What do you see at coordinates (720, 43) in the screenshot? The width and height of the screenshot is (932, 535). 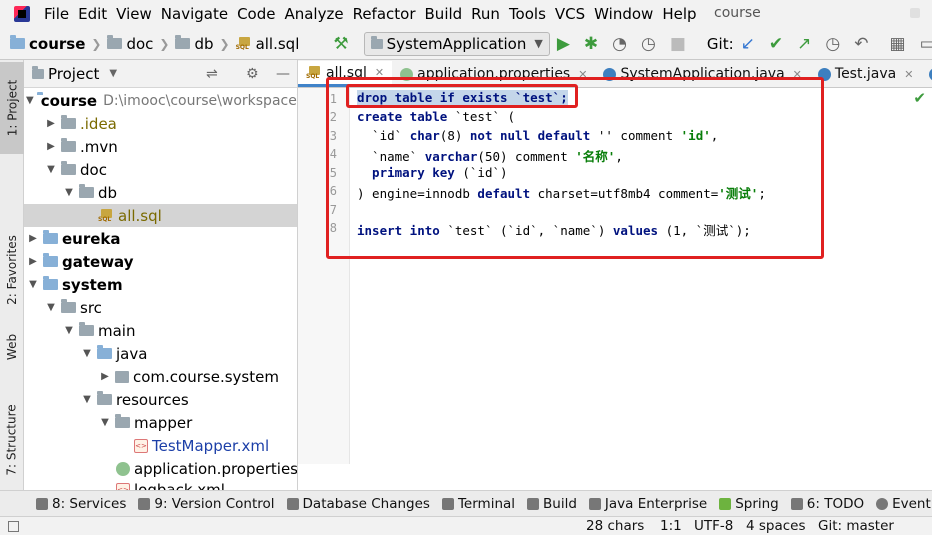 I see `git-label: Git:` at bounding box center [720, 43].